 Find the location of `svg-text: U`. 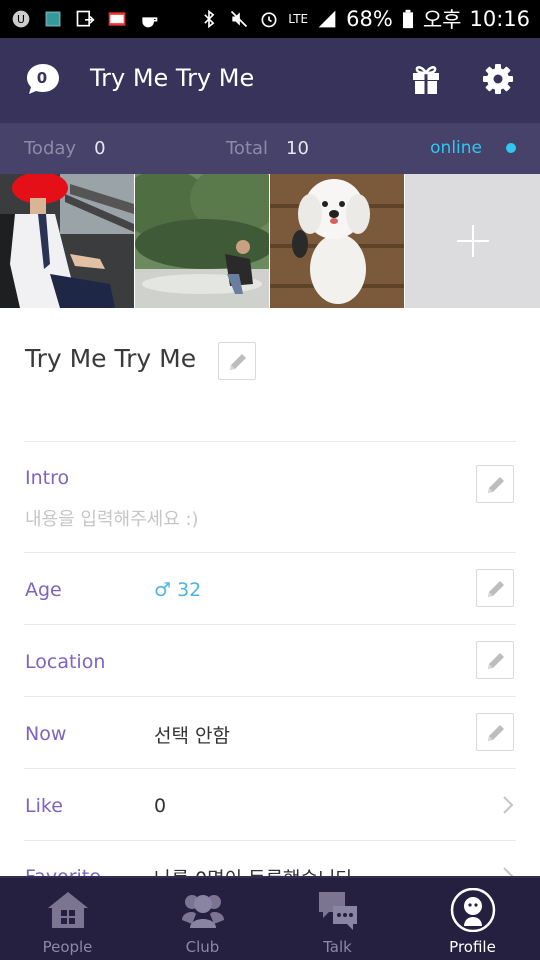

svg-text: U is located at coordinates (21, 19).